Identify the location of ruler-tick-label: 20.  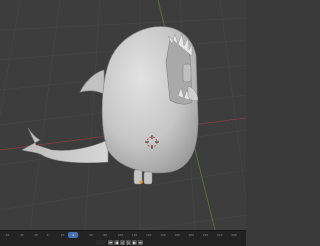
(62, 235).